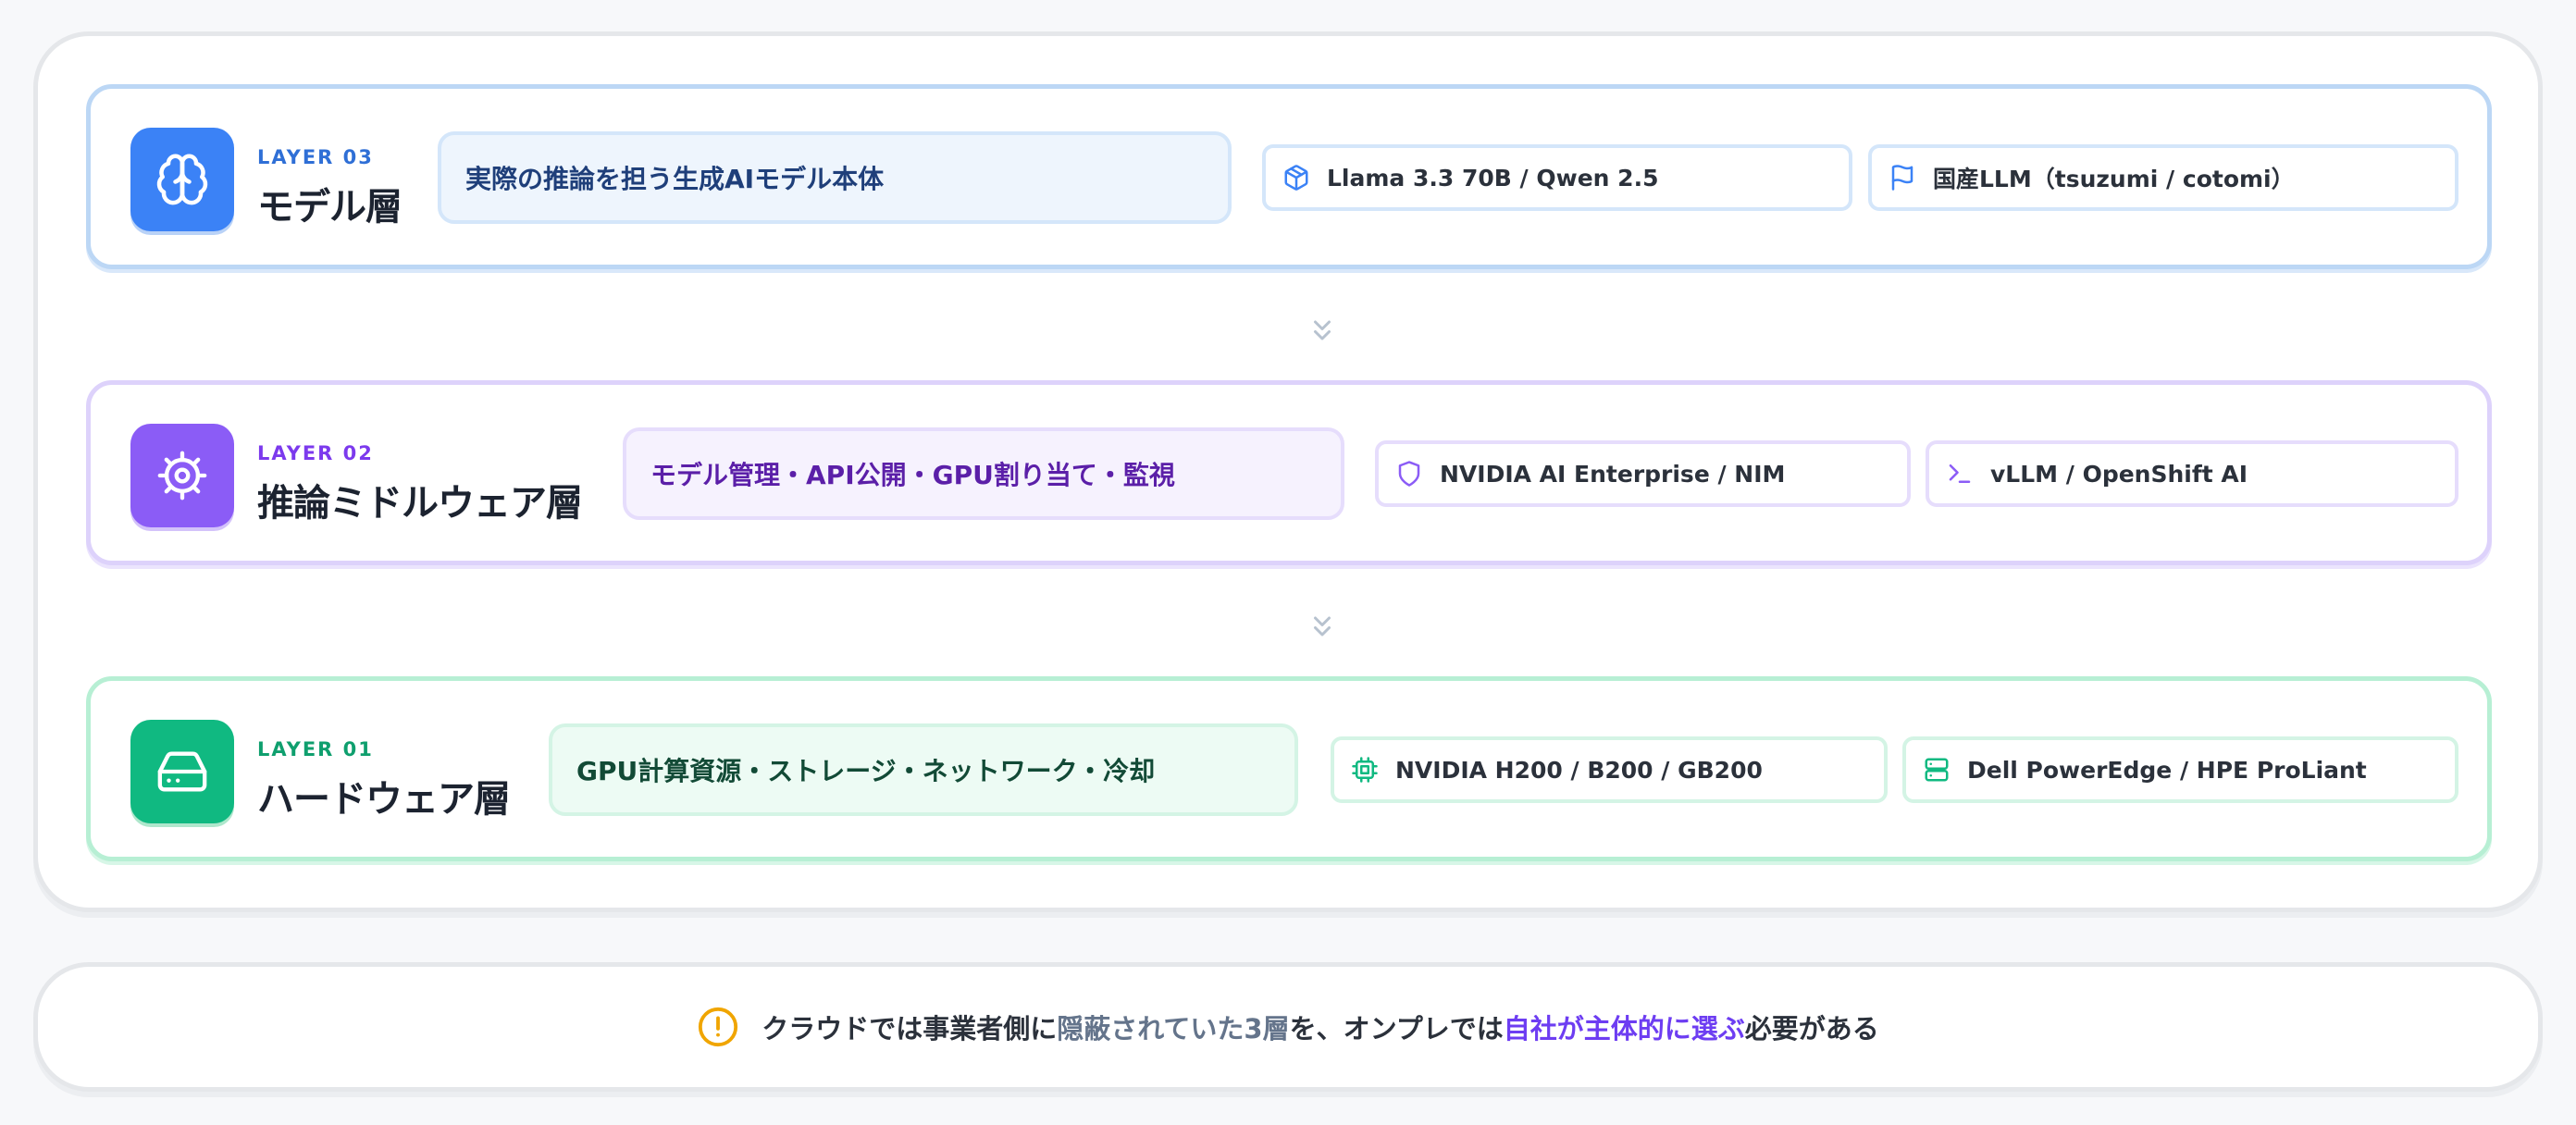 Image resolution: width=2576 pixels, height=1125 pixels. What do you see at coordinates (1613, 474) in the screenshot?
I see `chip-label: NVIDIA AI Enterprise / NIM` at bounding box center [1613, 474].